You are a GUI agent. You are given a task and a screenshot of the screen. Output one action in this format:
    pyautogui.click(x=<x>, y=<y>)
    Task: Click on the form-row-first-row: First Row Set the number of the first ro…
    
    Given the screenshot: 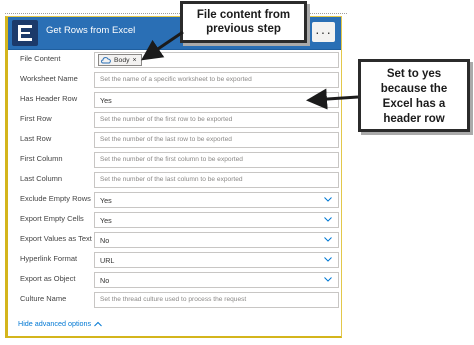 What is the action you would take?
    pyautogui.click(x=174, y=121)
    